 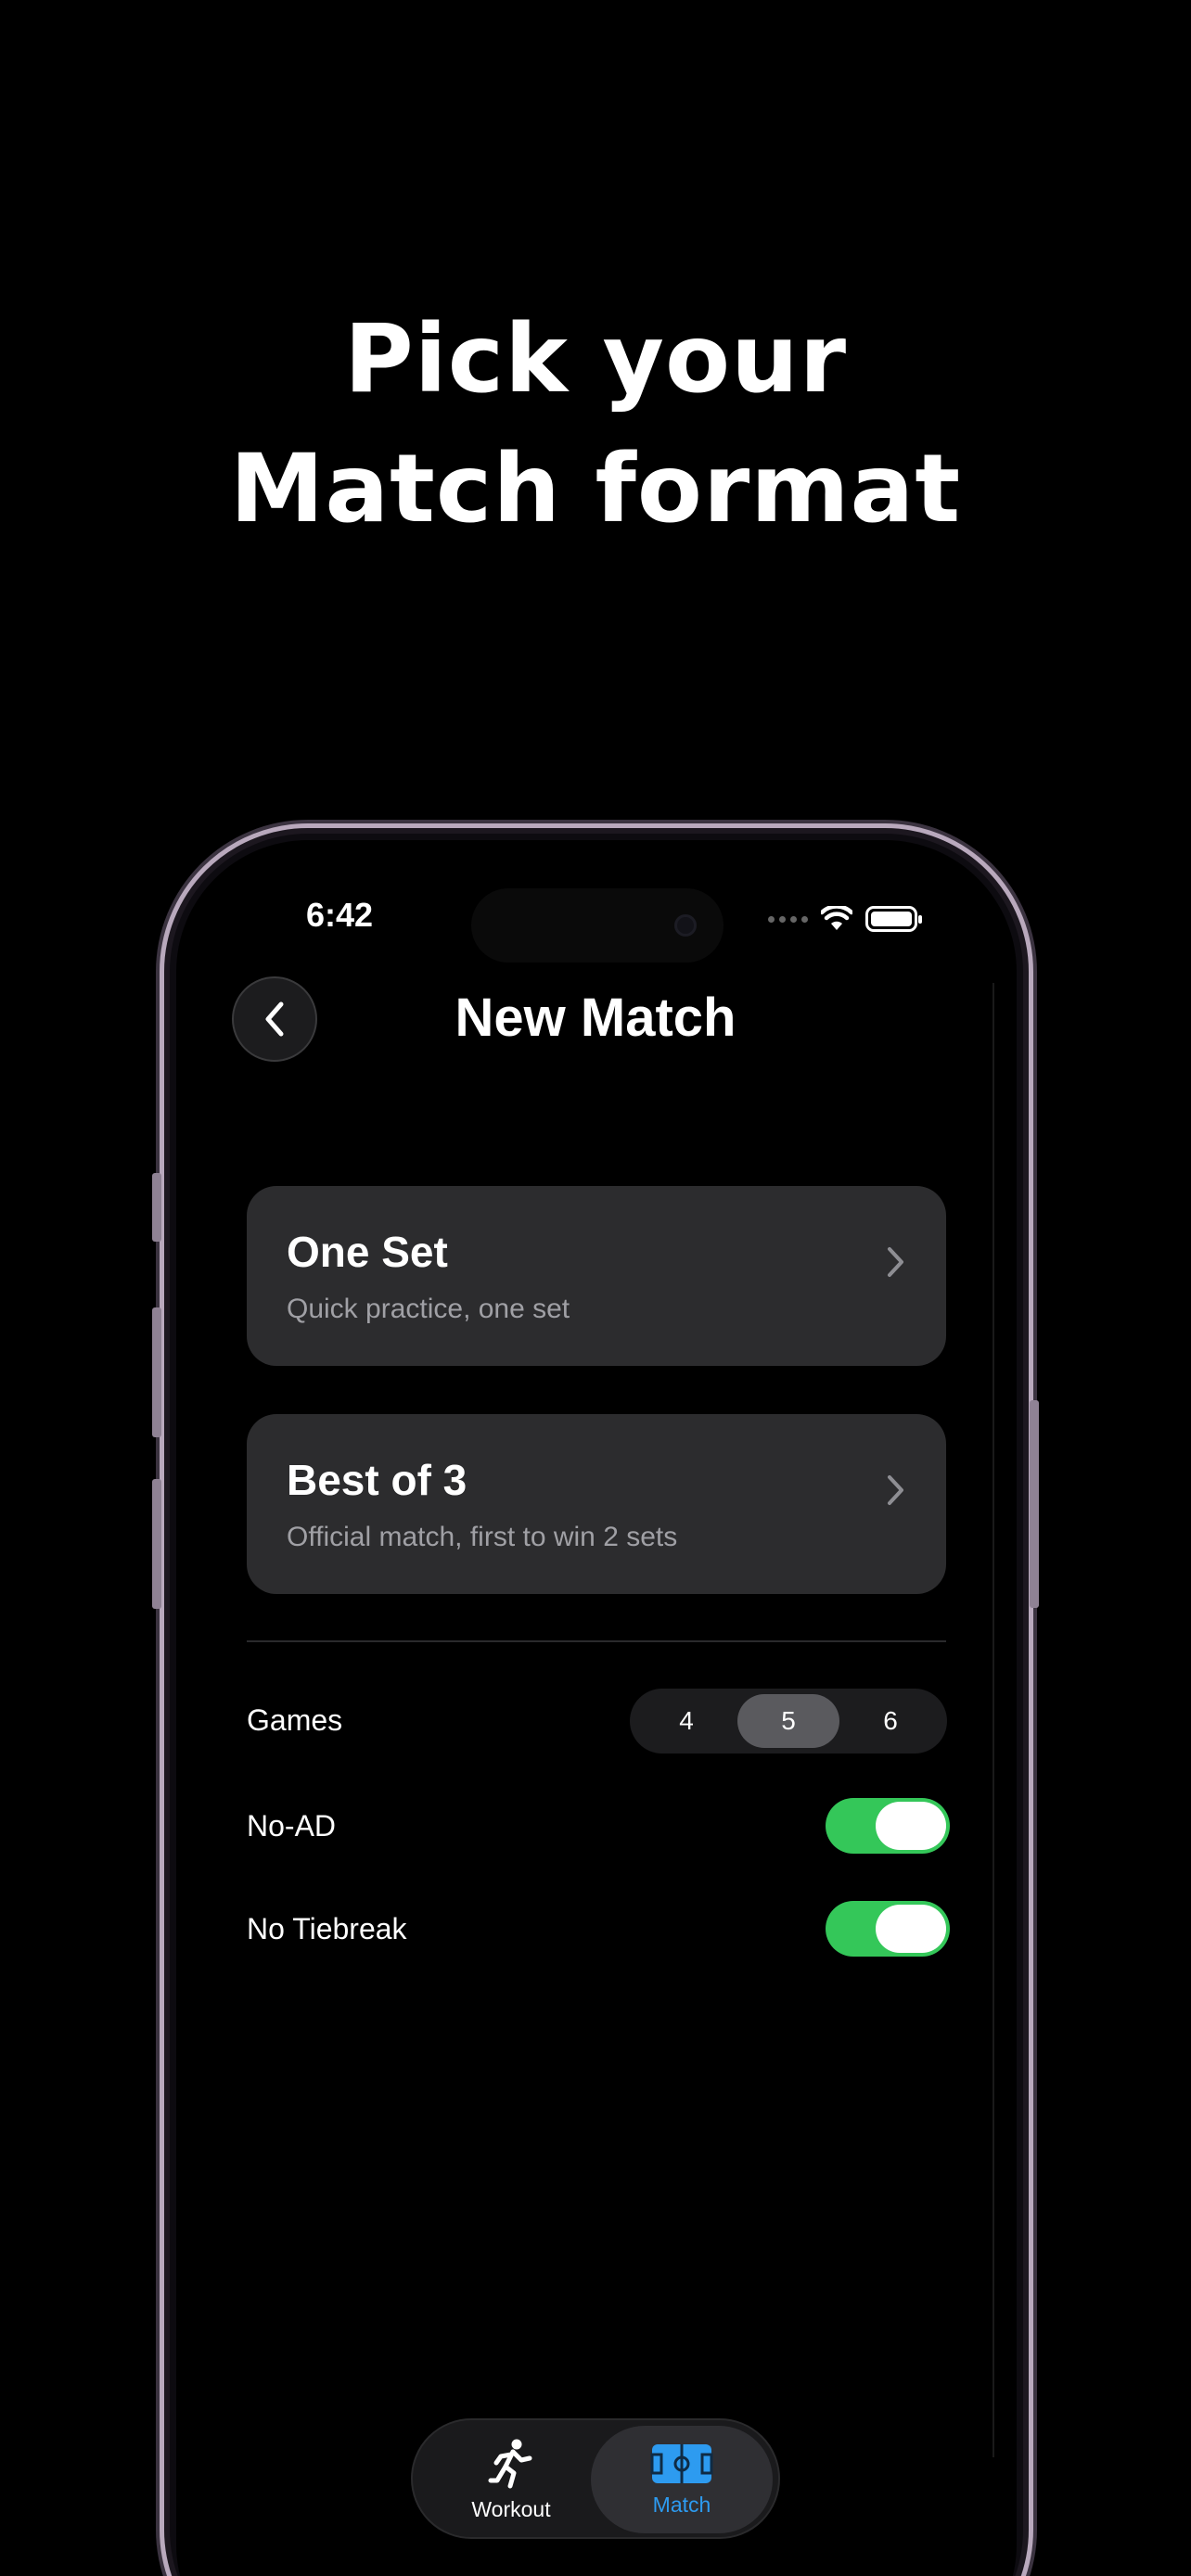 I want to click on volume-down-button, so click(x=156, y=1544).